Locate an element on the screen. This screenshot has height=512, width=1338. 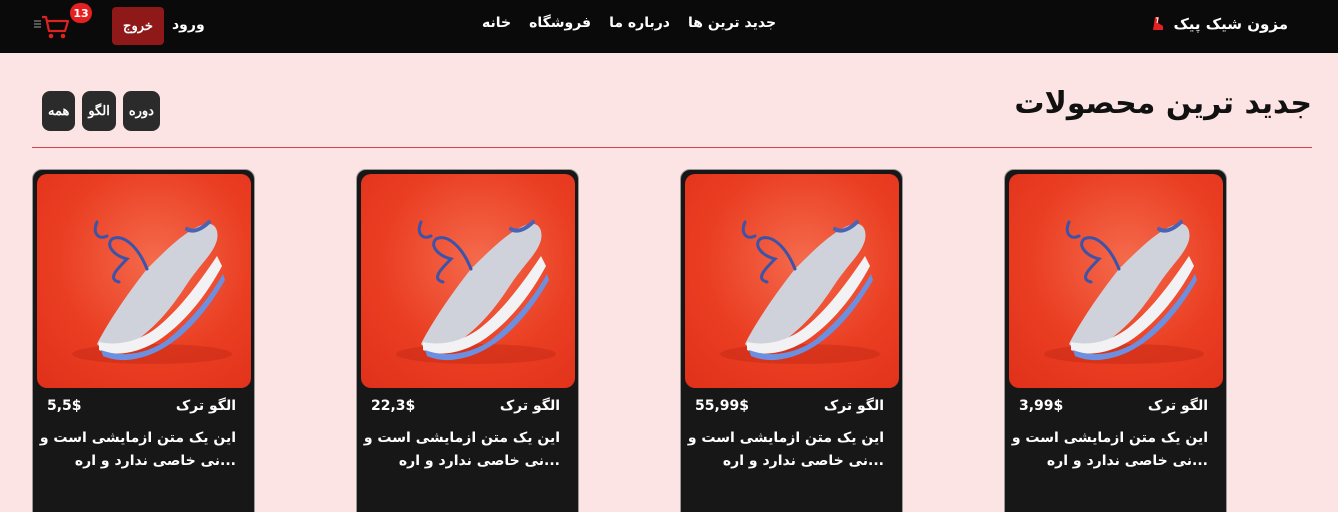
filter-group: همه الگو دوره is located at coordinates (101, 111).